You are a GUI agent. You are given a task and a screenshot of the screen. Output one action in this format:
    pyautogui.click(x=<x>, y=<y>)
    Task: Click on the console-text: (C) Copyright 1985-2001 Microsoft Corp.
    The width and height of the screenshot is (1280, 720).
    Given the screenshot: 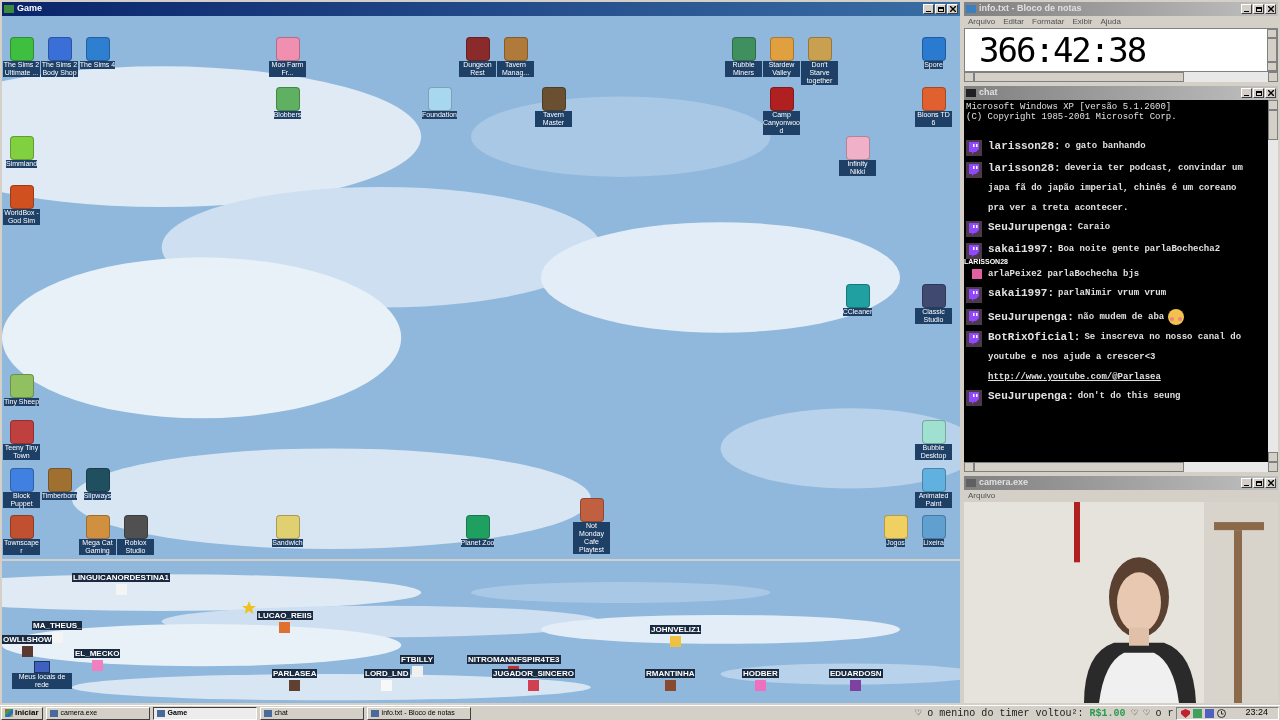 What is the action you would take?
    pyautogui.click(x=1072, y=117)
    